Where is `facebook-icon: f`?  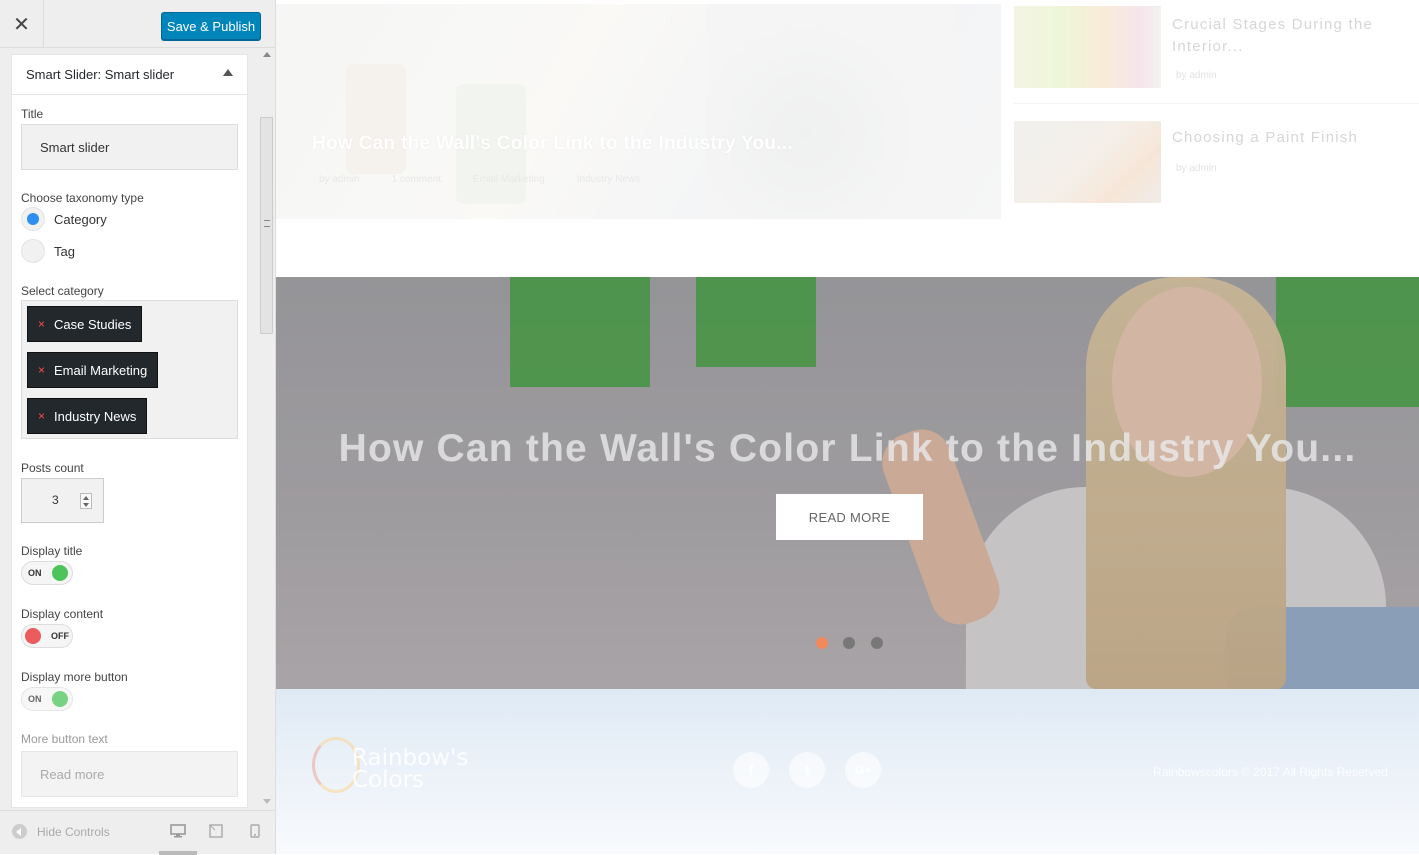 facebook-icon: f is located at coordinates (751, 770).